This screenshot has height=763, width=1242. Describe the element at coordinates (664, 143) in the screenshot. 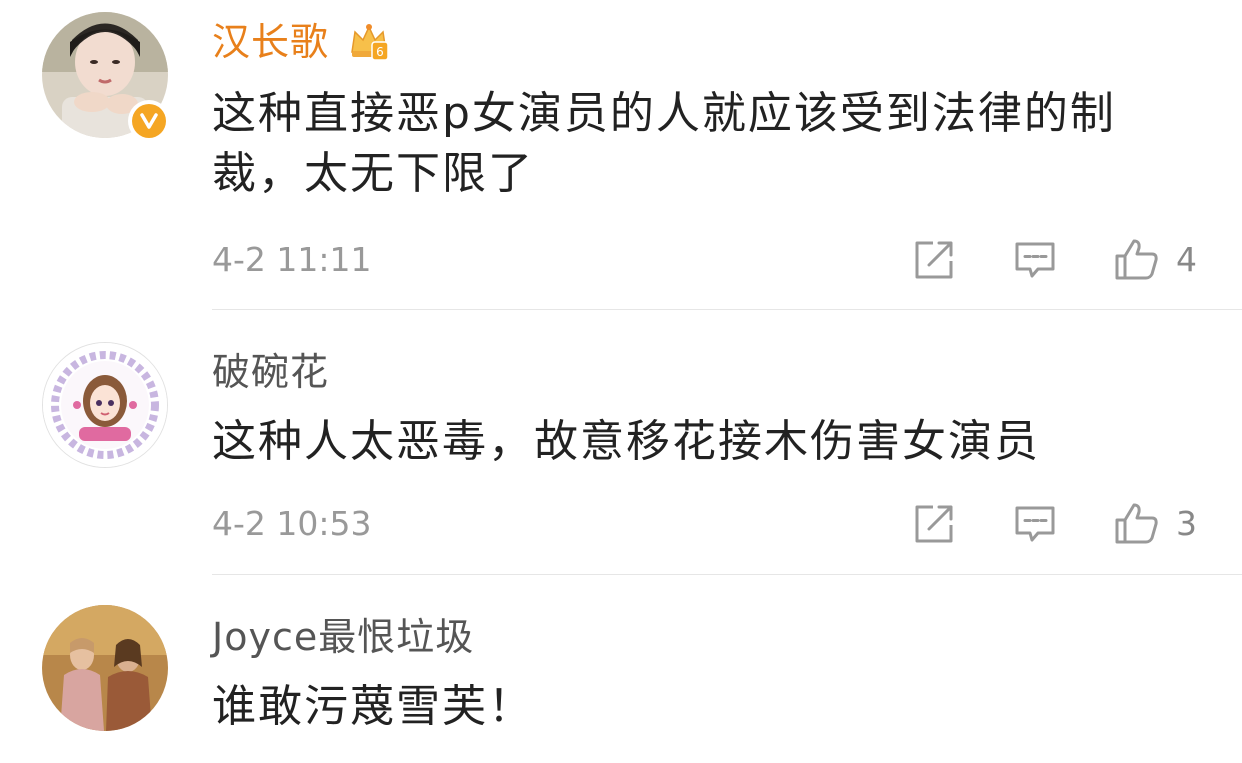

I see `comment-text: 这种直接恶p女演员的人就应该受到法律的制裁，太无下限了` at that location.